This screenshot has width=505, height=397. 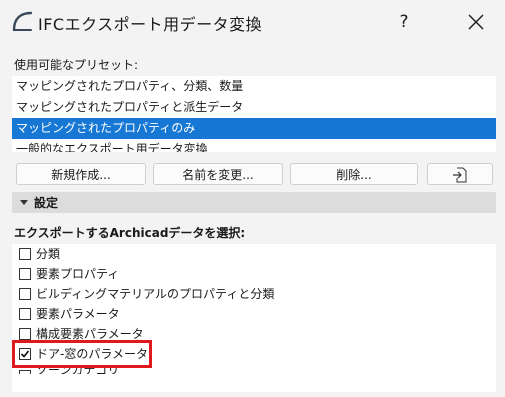 I want to click on export-preset-button, so click(x=460, y=174).